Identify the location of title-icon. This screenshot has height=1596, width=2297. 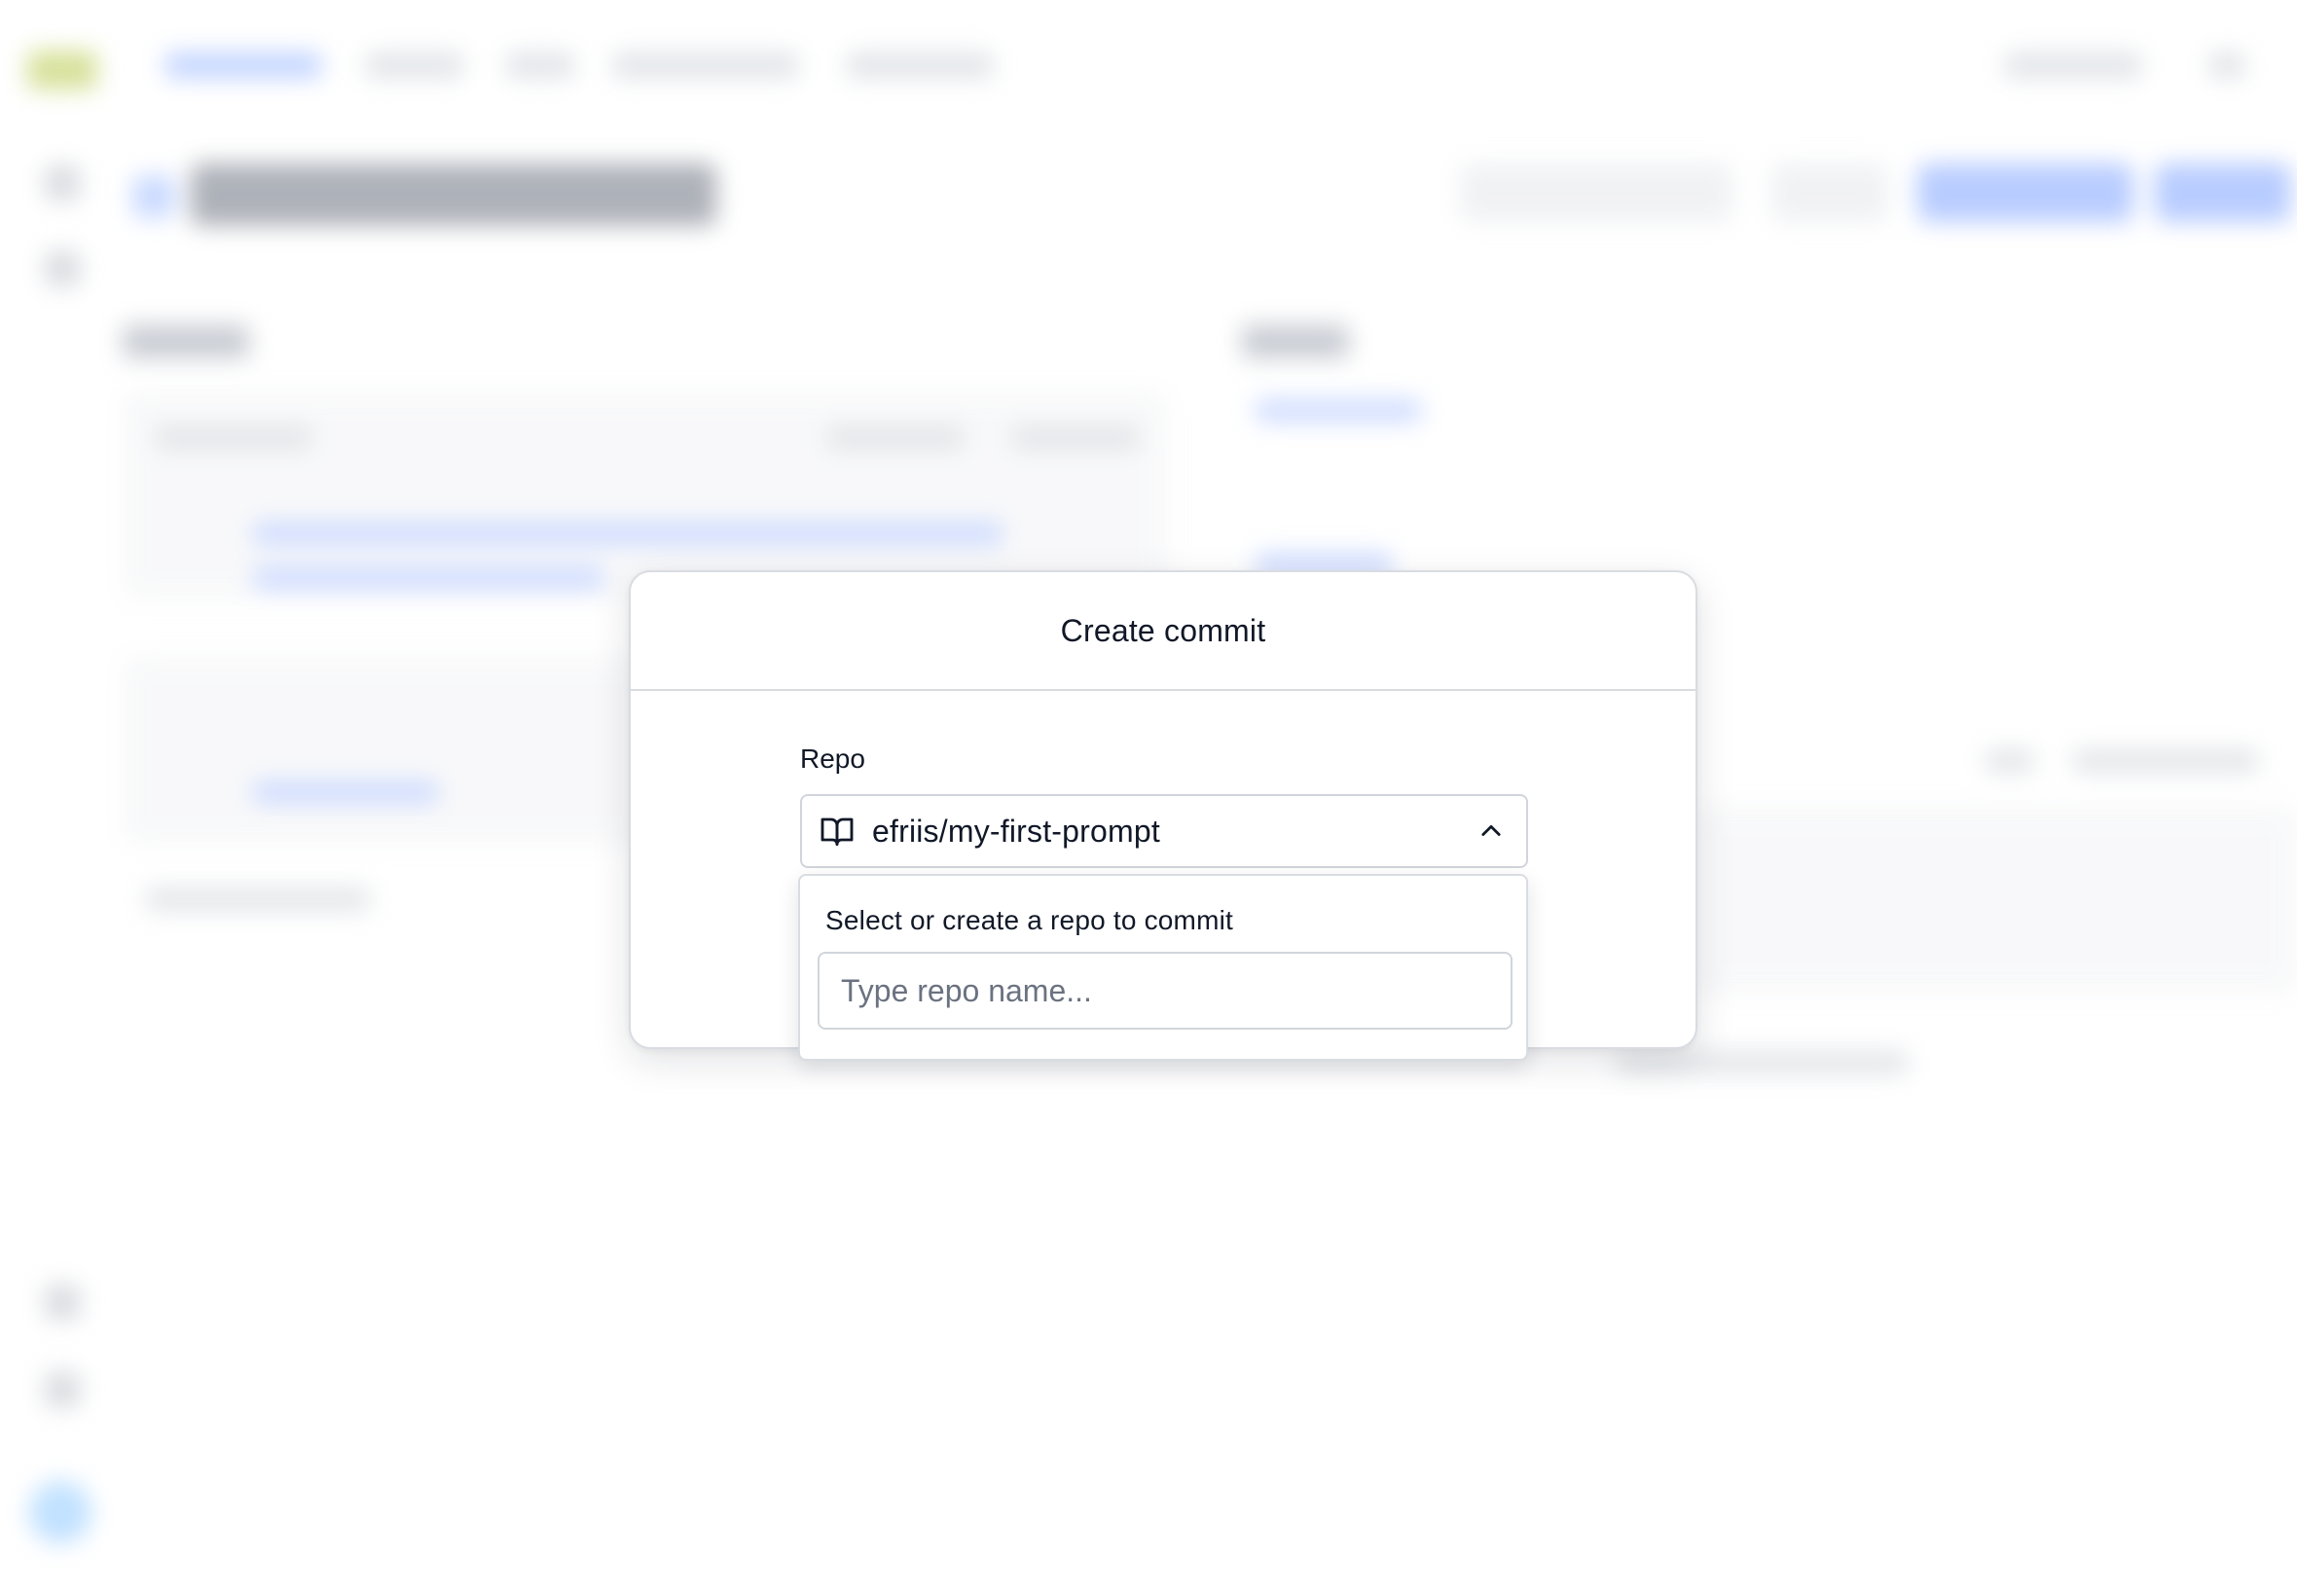
(153, 196).